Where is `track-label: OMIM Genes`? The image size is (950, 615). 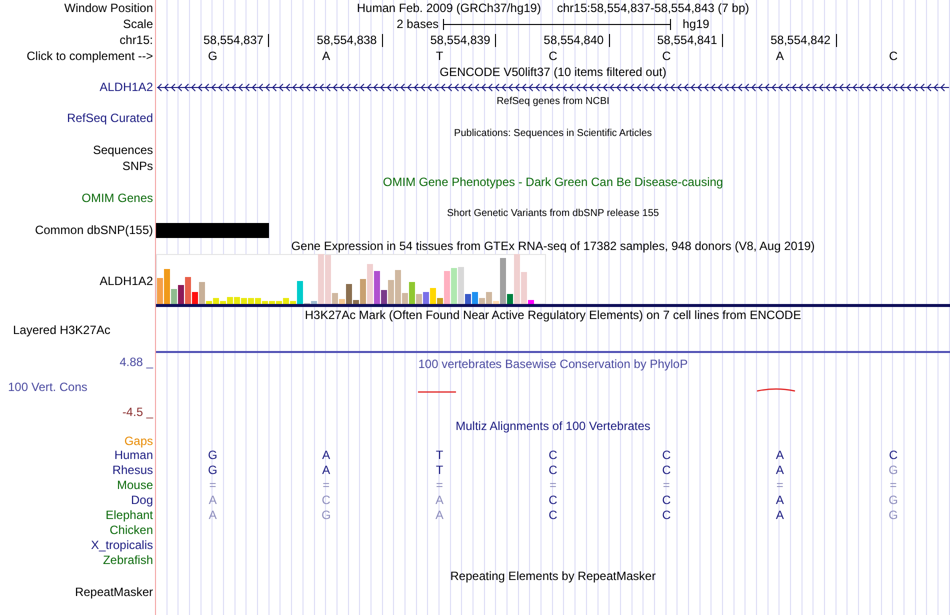 track-label: OMIM Genes is located at coordinates (117, 198).